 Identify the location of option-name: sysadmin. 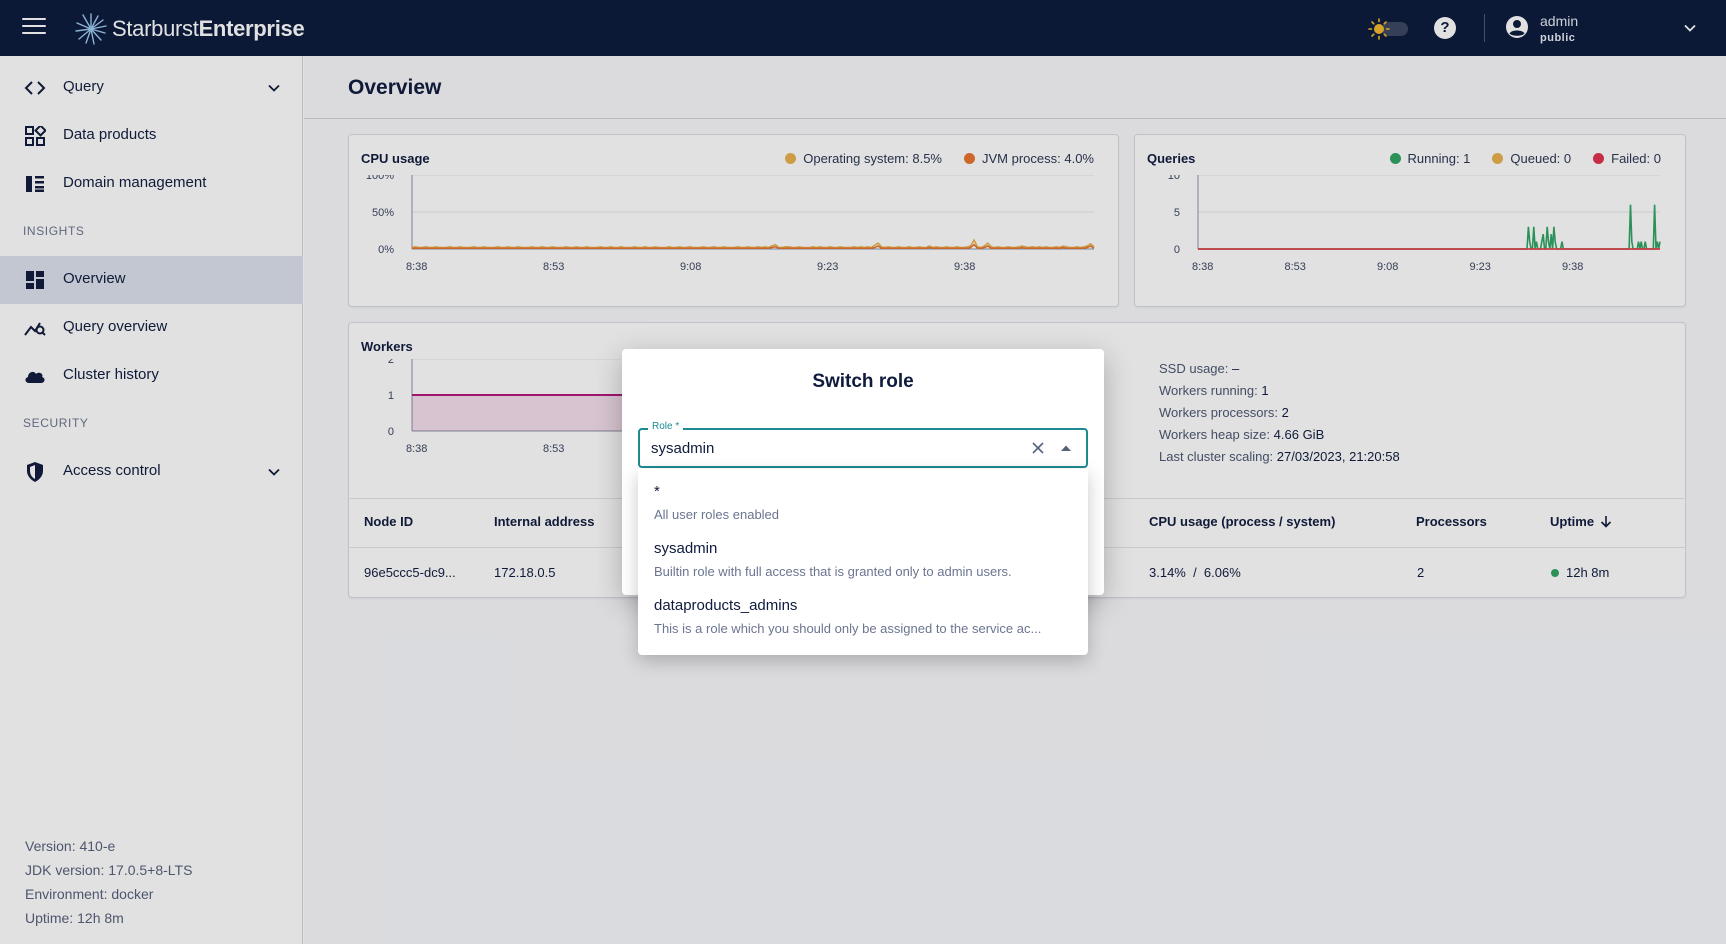
(686, 548).